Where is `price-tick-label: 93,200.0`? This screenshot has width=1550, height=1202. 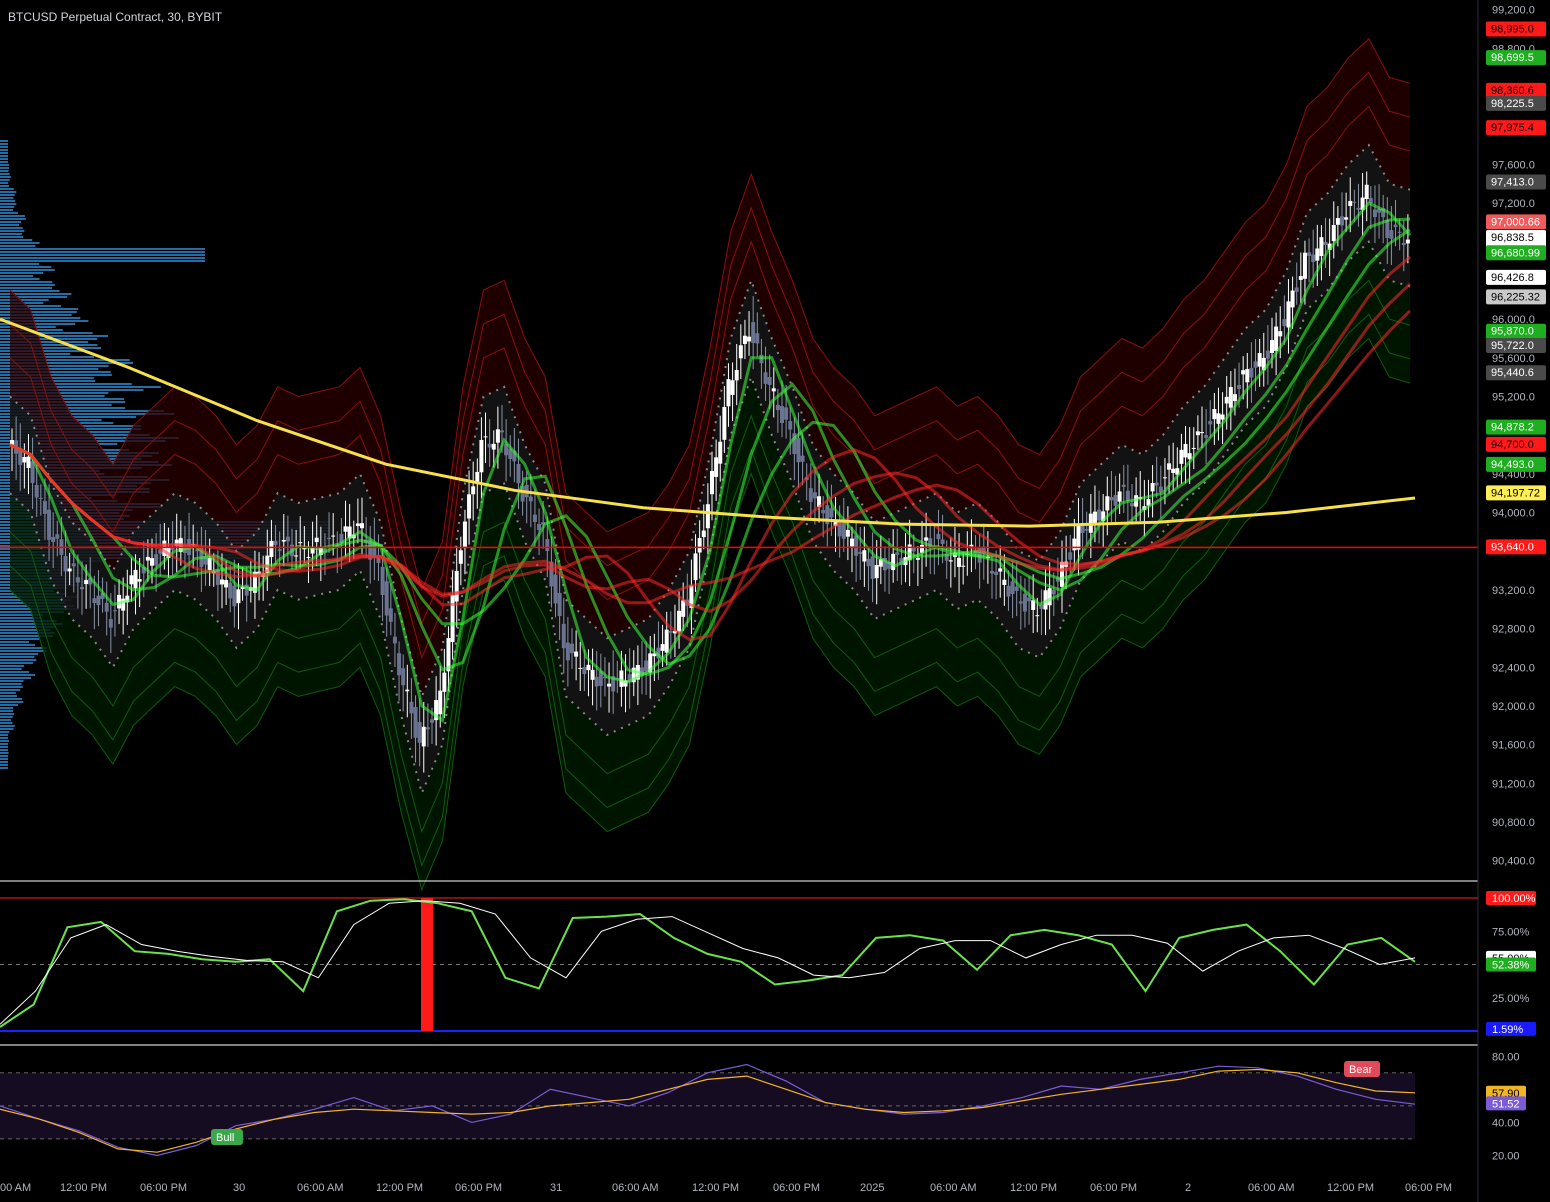
price-tick-label: 93,200.0 is located at coordinates (1513, 591).